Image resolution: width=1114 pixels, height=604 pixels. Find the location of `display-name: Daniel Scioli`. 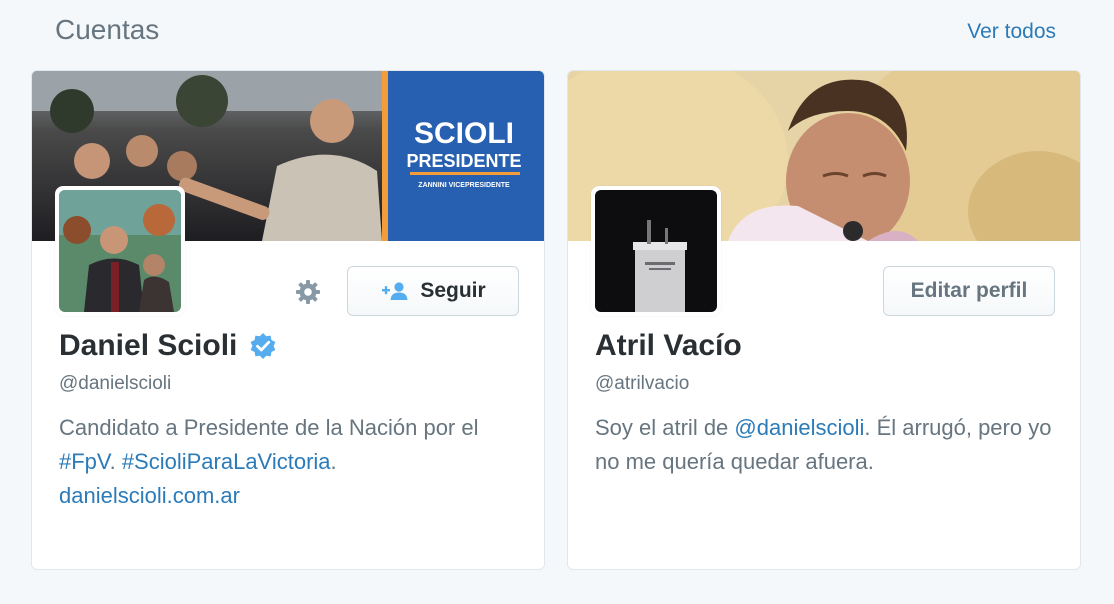

display-name: Daniel Scioli is located at coordinates (168, 346).